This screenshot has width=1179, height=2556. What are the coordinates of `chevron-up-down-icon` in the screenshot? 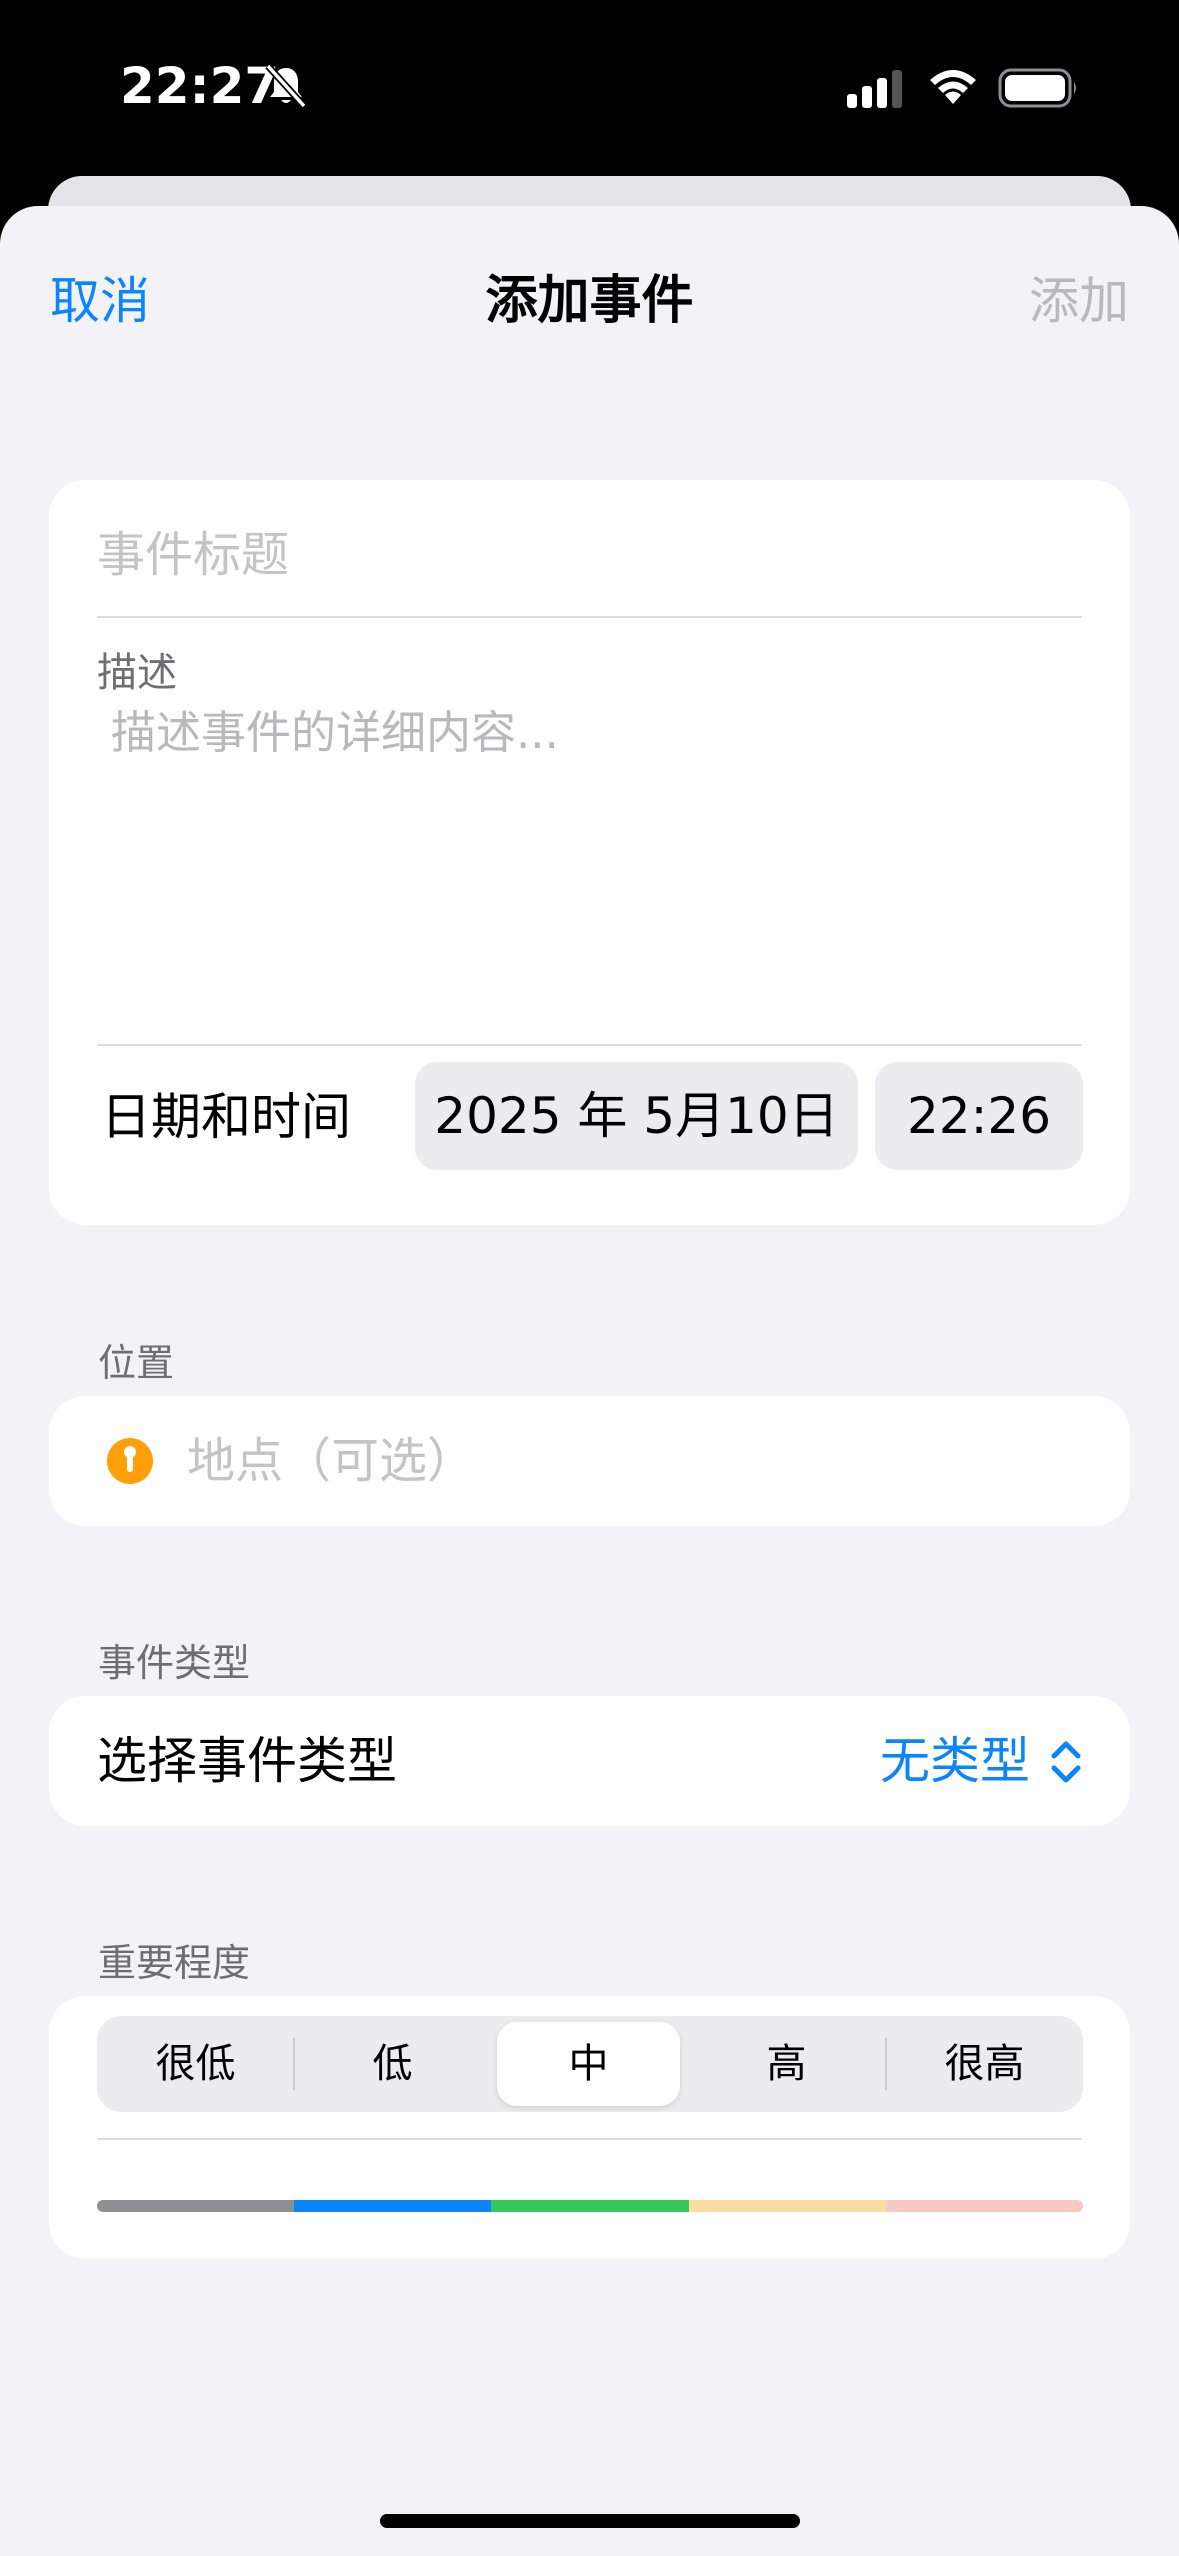 It's located at (1066, 1762).